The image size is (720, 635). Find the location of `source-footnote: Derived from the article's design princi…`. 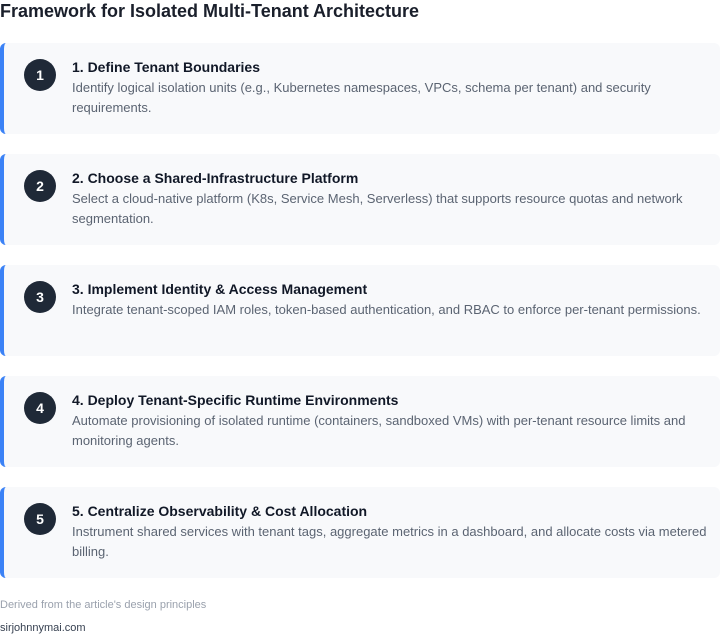

source-footnote: Derived from the article's design princi… is located at coordinates (103, 605).